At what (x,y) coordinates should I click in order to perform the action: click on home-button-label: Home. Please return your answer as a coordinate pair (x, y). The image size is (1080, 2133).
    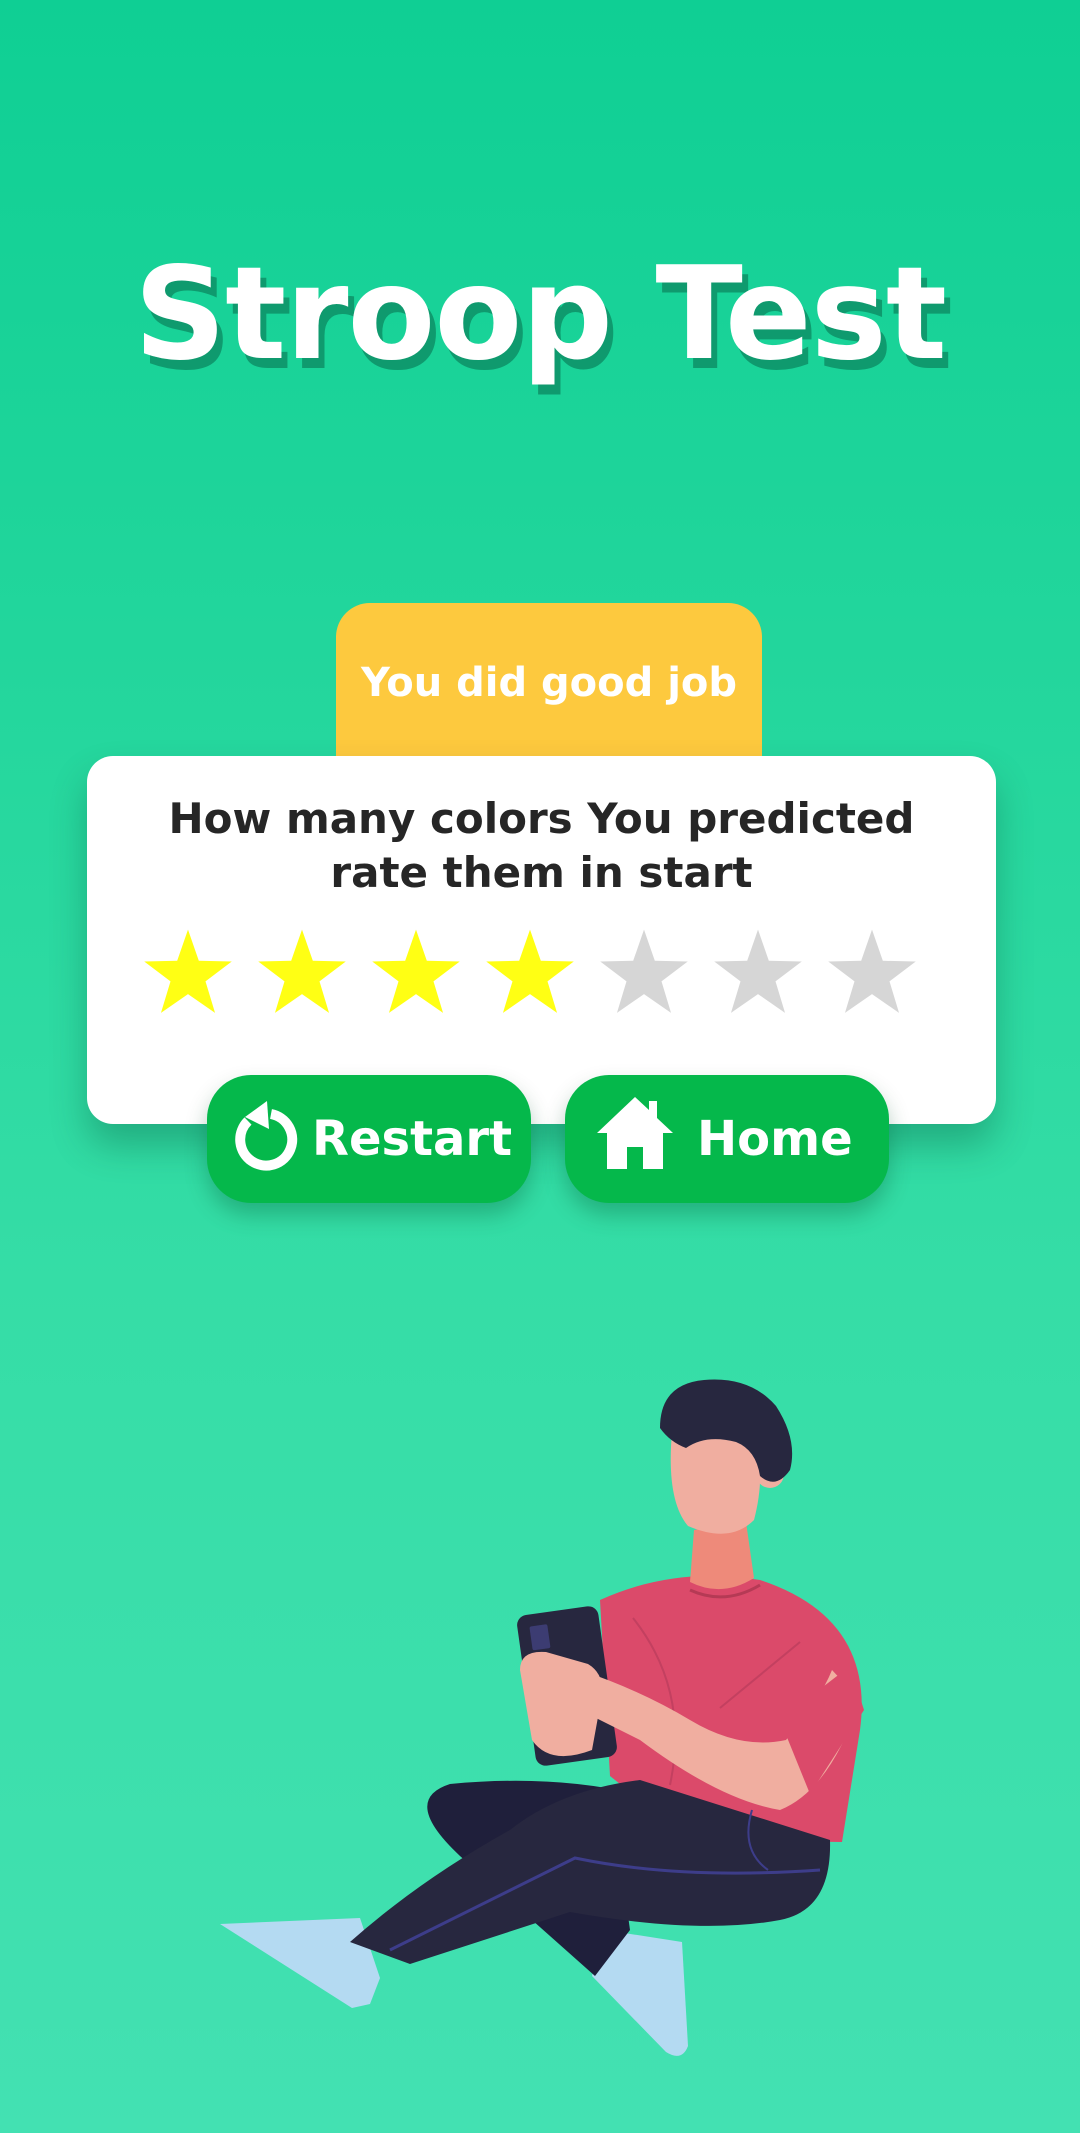
    Looking at the image, I should click on (775, 1139).